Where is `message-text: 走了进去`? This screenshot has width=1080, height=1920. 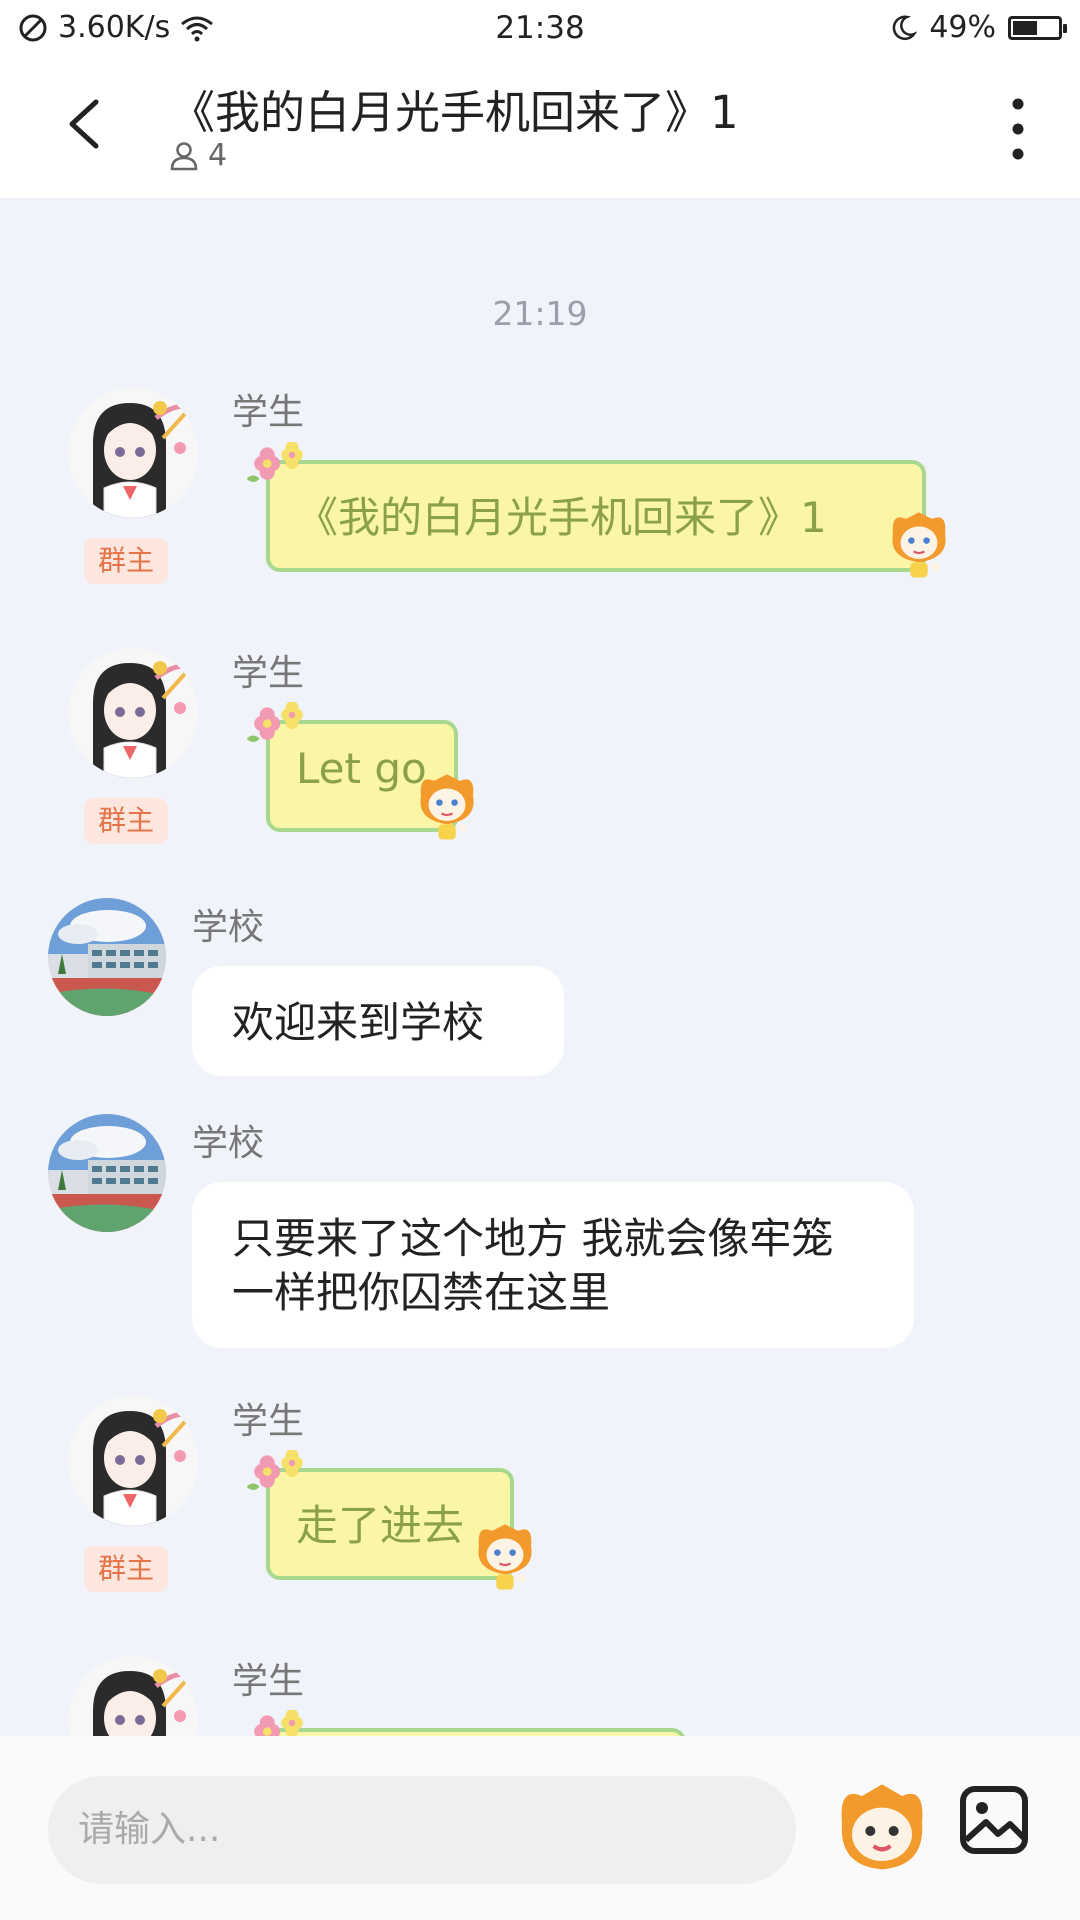
message-text: 走了进去 is located at coordinates (380, 1525).